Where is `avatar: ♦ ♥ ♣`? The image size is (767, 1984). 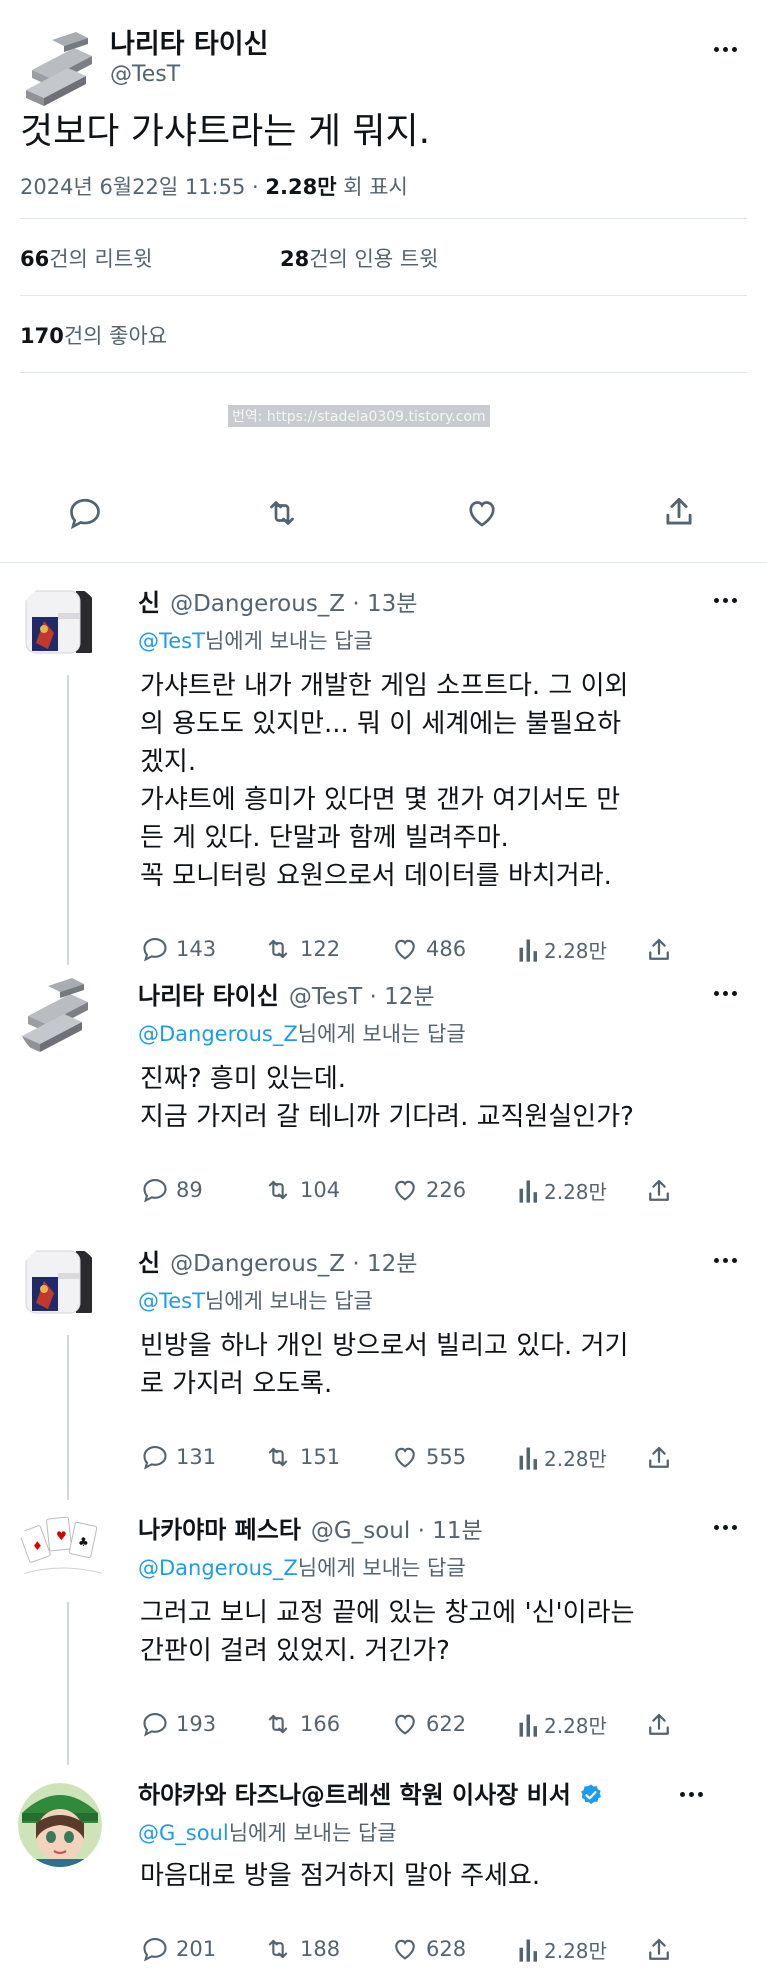
avatar: ♦ ♥ ♣ is located at coordinates (63, 1552).